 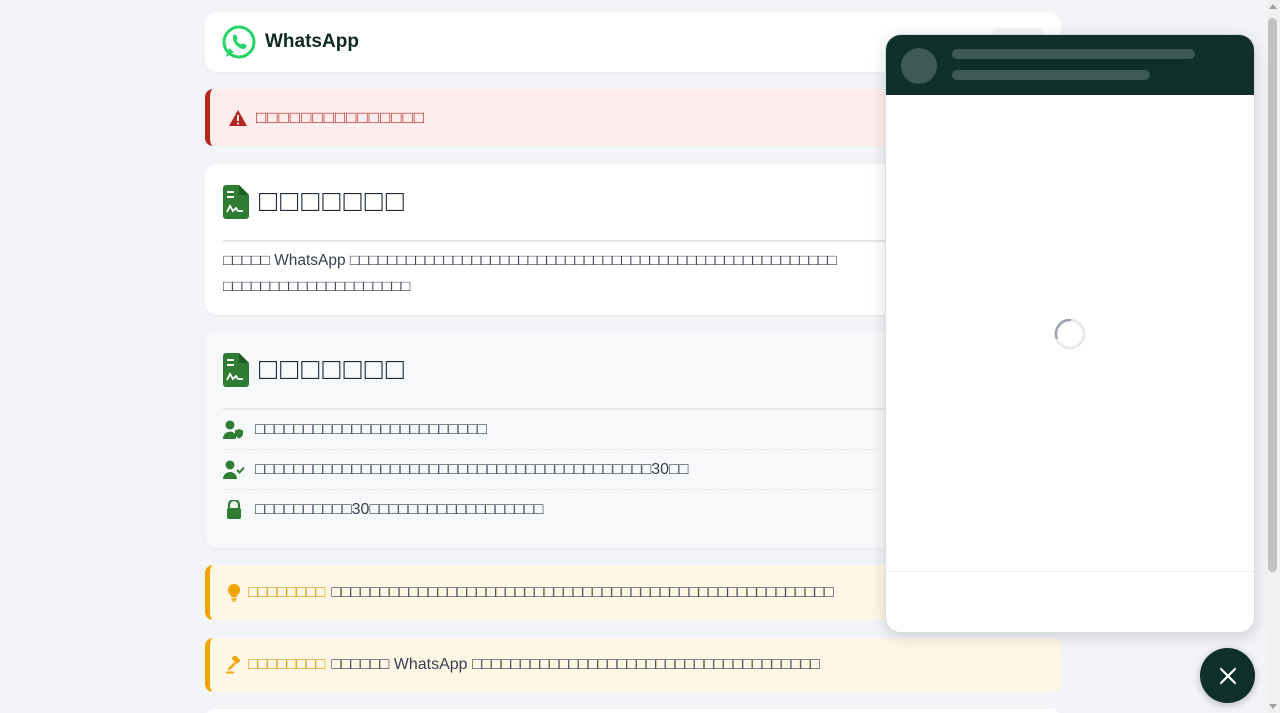 I want to click on lock-icon, so click(x=234, y=509).